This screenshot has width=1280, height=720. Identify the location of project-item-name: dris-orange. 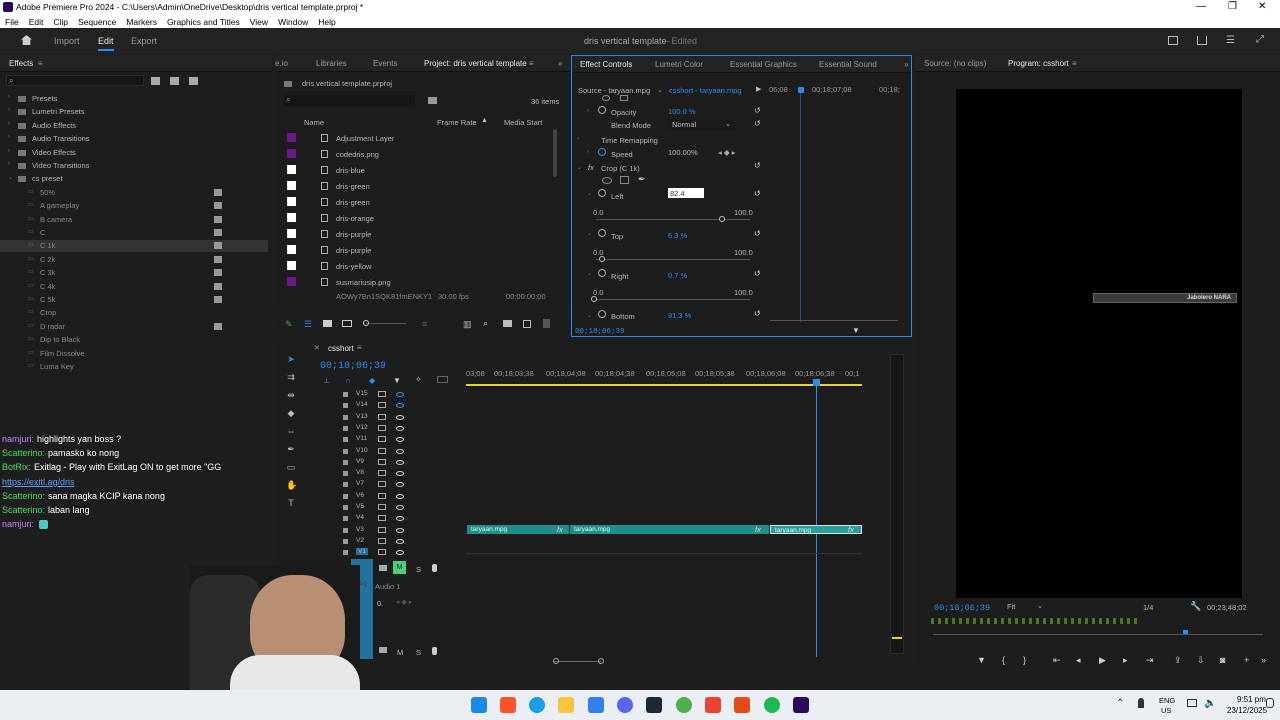
(355, 218).